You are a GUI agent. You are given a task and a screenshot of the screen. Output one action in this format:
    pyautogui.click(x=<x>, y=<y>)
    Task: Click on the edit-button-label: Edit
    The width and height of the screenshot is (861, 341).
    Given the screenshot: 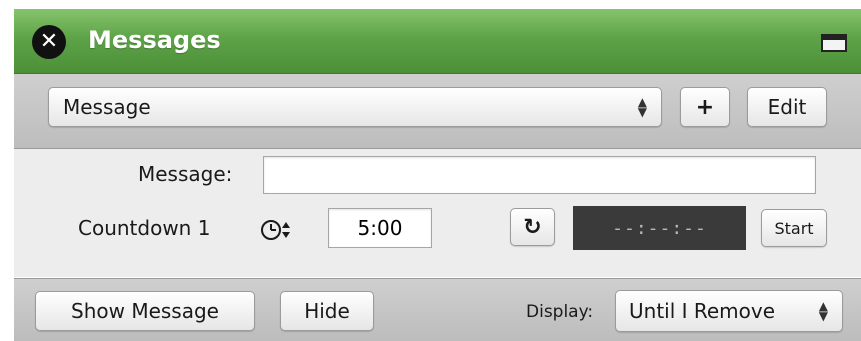 What is the action you would take?
    pyautogui.click(x=787, y=107)
    